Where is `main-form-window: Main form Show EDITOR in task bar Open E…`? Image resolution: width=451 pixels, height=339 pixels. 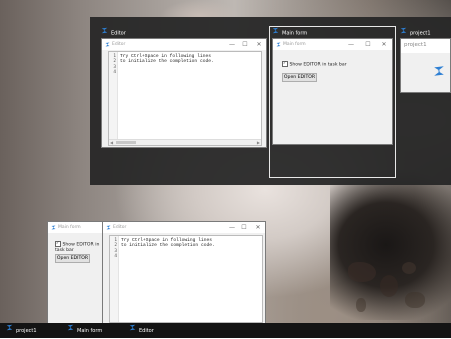
main-form-window: Main form Show EDITOR in task bar Open E… is located at coordinates (76, 273).